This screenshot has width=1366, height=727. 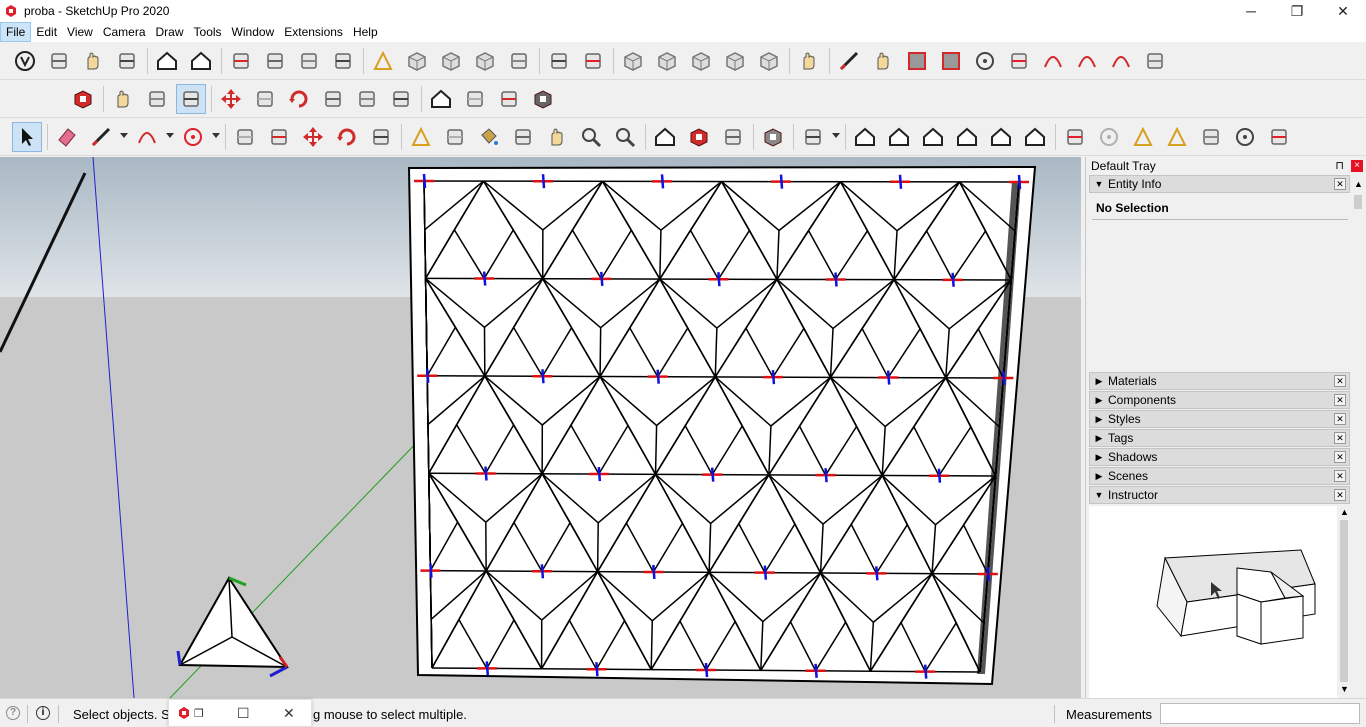 What do you see at coordinates (1219, 381) in the screenshot?
I see `materials-header: ▶ Materials ✕` at bounding box center [1219, 381].